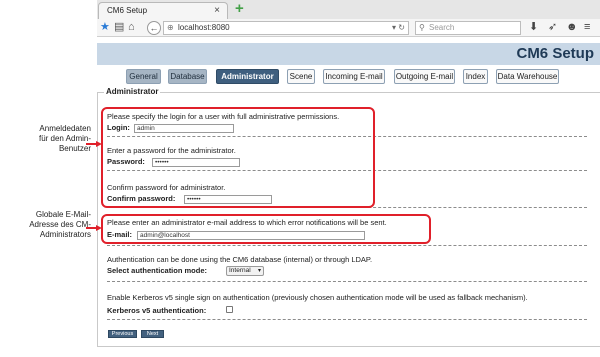 Image resolution: width=600 pixels, height=357 pixels. What do you see at coordinates (127, 10) in the screenshot?
I see `browser-tab-title: CM6 Setup` at bounding box center [127, 10].